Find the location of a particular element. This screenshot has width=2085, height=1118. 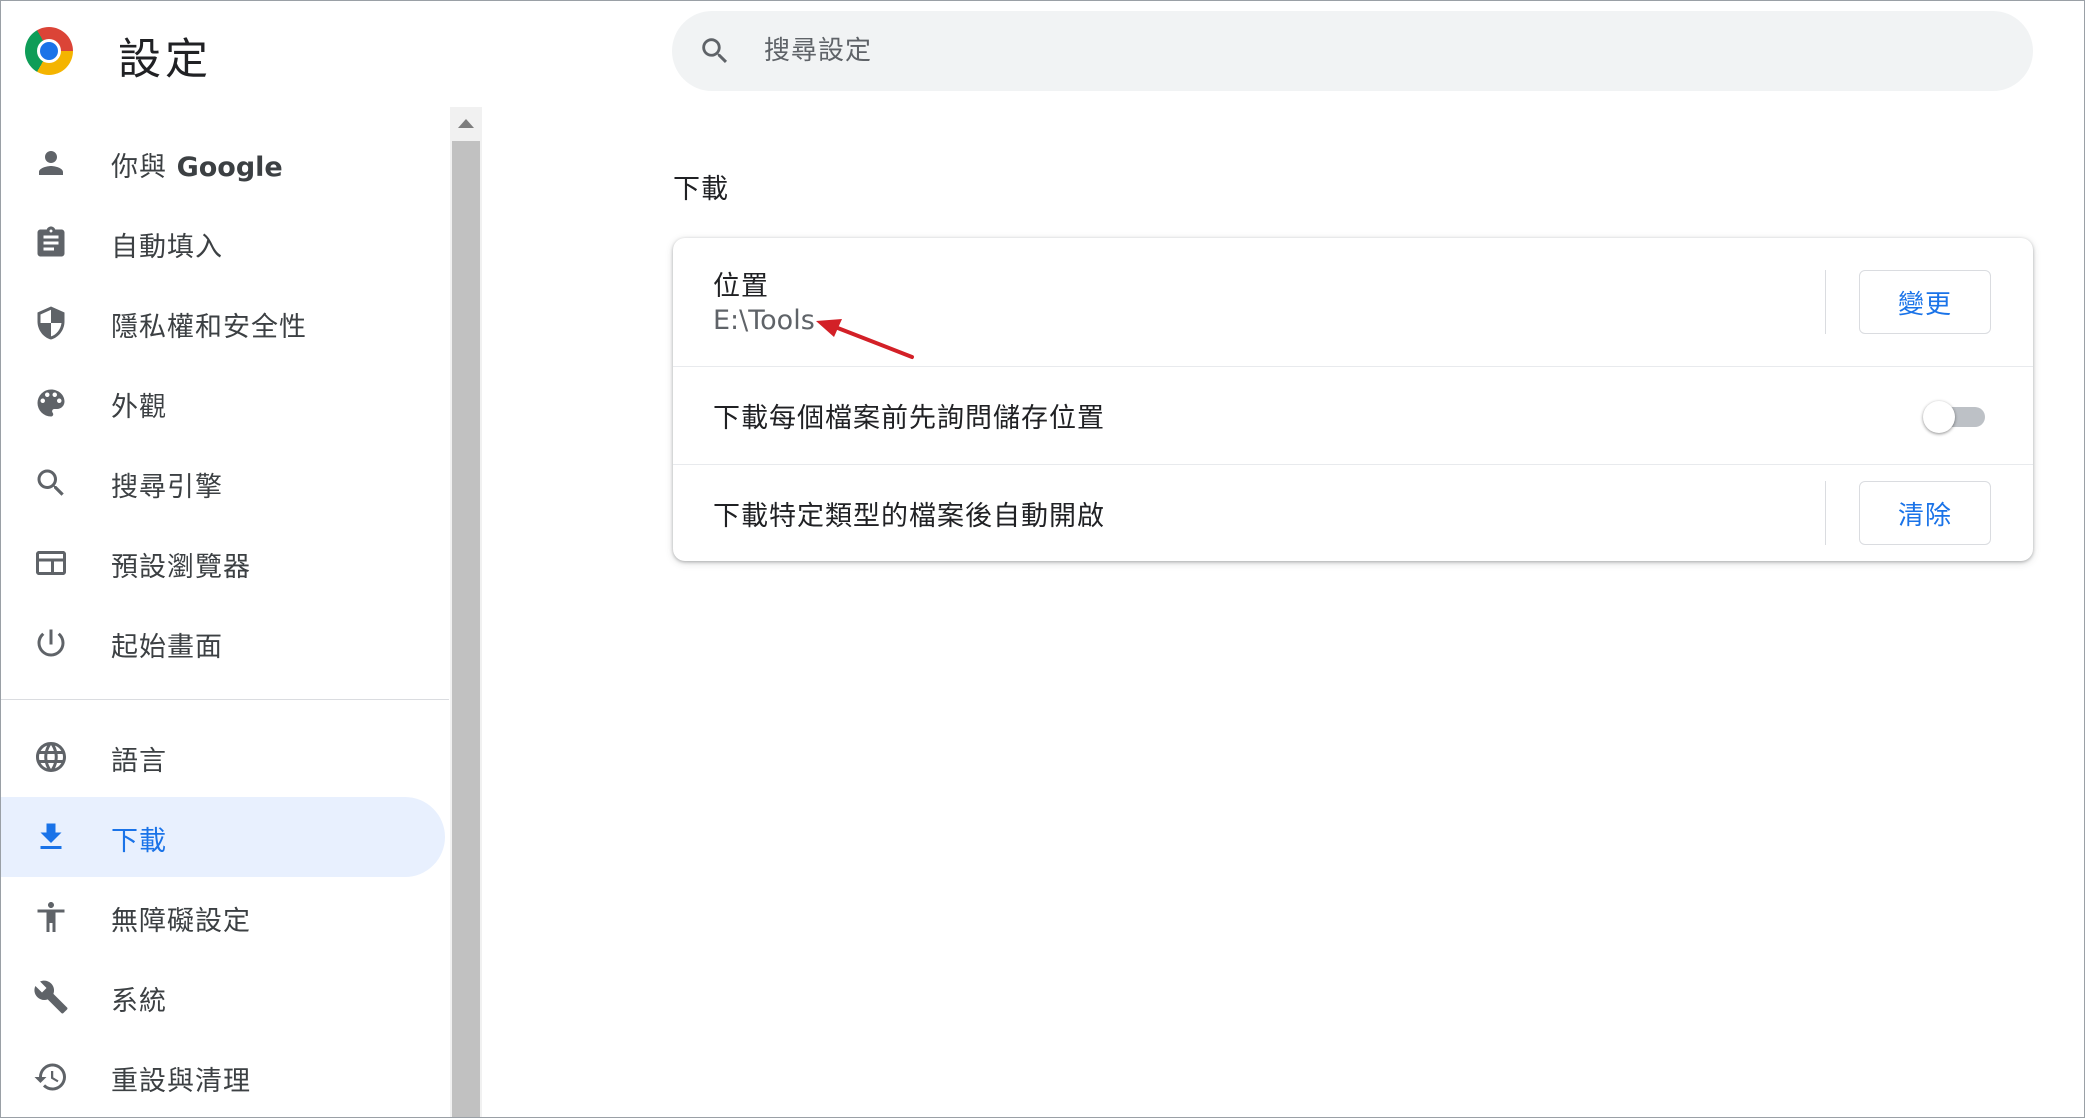

scrollbar-thumb is located at coordinates (466, 629).